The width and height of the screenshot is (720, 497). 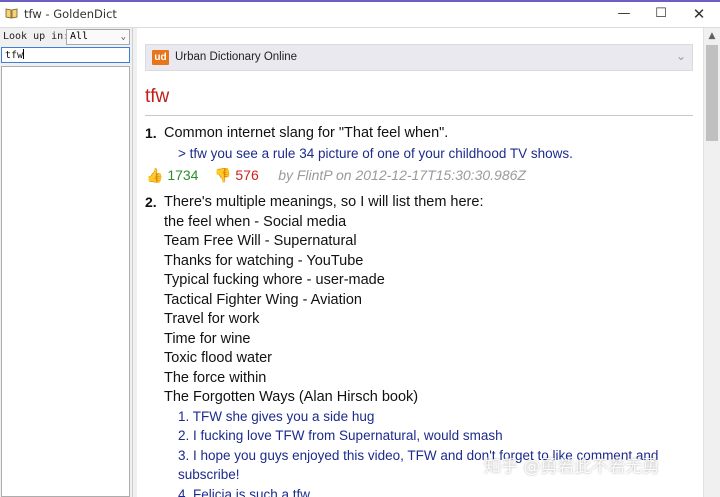 I want to click on author-line: by FlintP on 2012-12-17T15:30:30.986Z, so click(x=402, y=175).